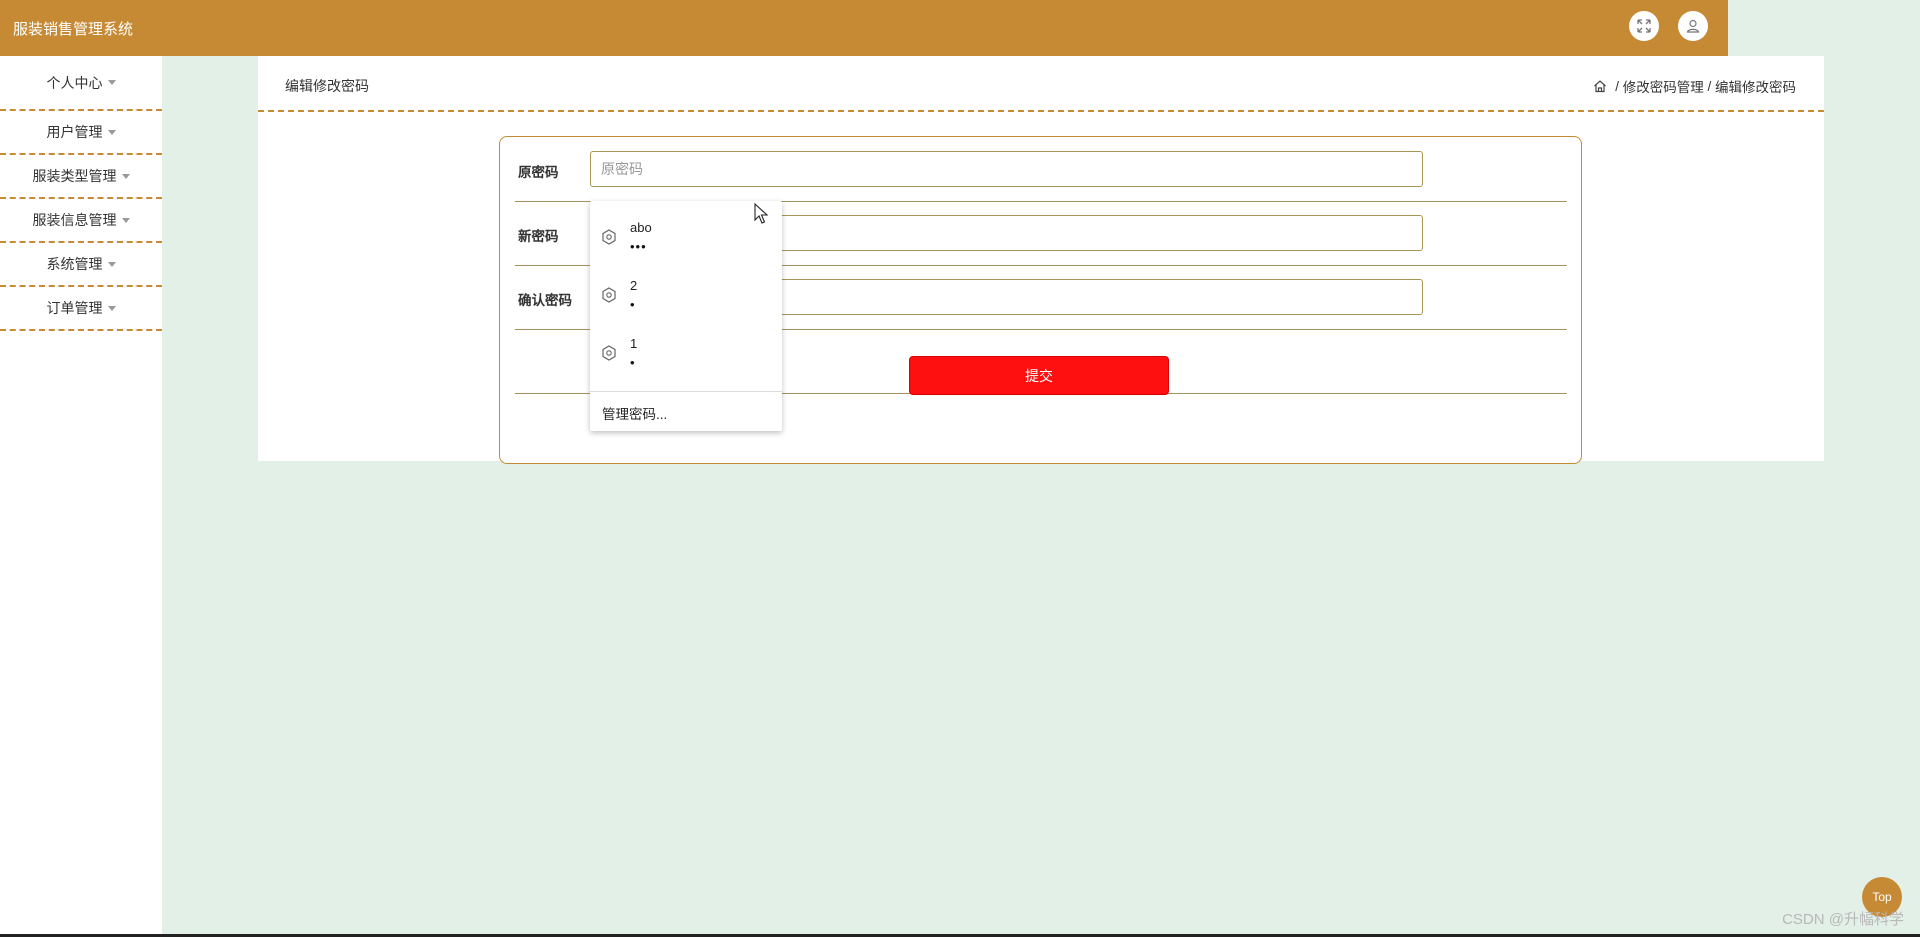 The image size is (1920, 937). Describe the element at coordinates (81, 495) in the screenshot. I see `sidebar: 个人中心 用户管理 服装类型管理 服装信息管理 系统管理 订单管理` at that location.